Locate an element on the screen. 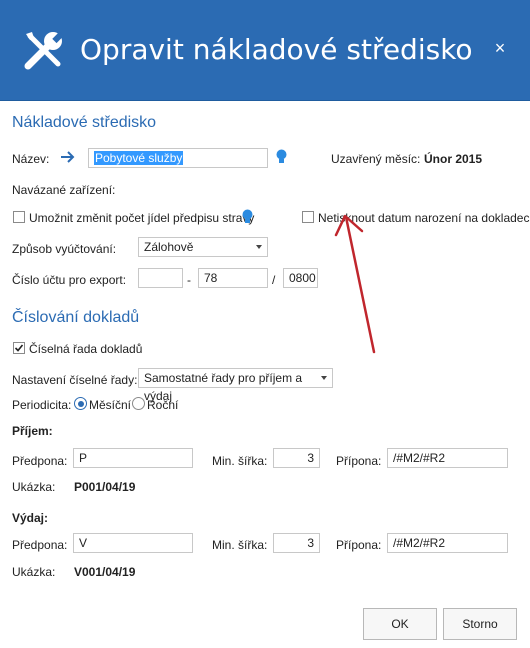  checkmark-icon is located at coordinates (19, 348).